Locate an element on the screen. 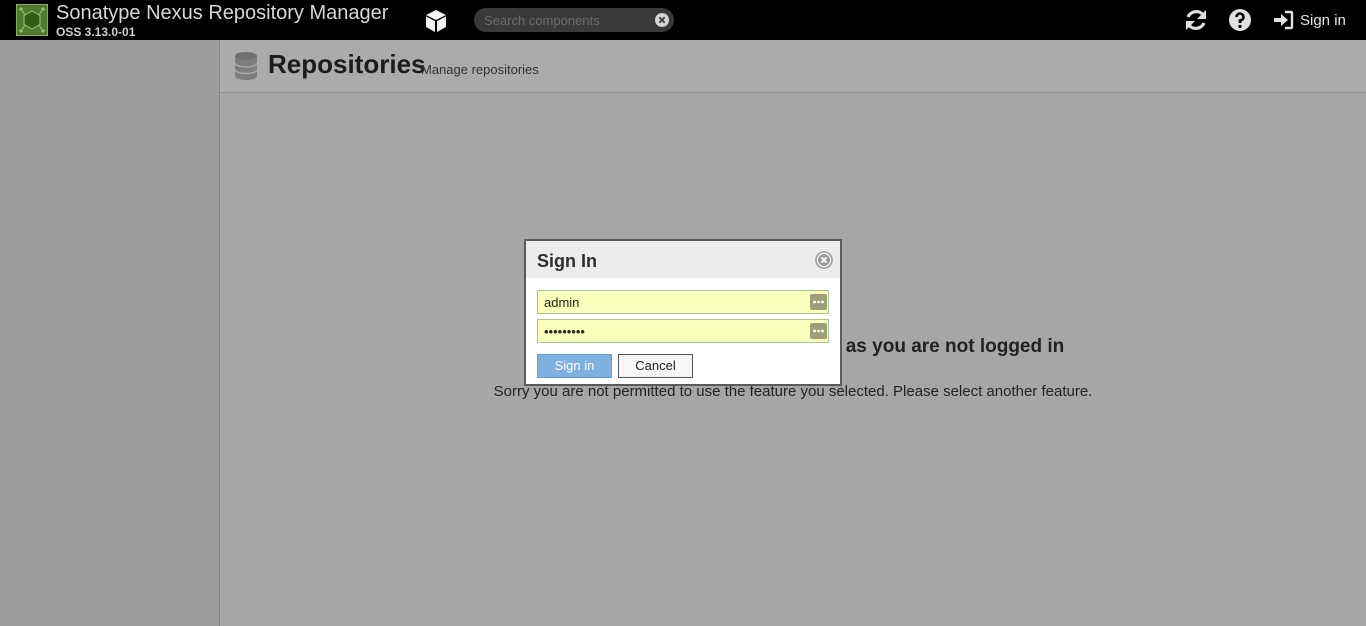  help-icon is located at coordinates (1240, 20).